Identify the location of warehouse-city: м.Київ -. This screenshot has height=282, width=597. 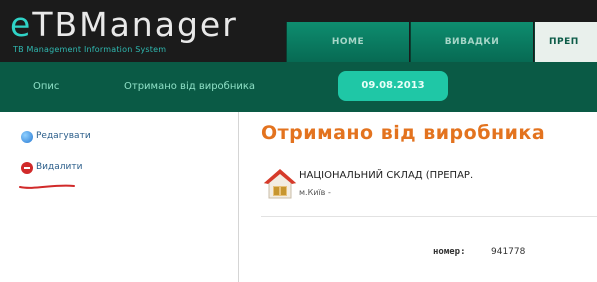
(315, 192).